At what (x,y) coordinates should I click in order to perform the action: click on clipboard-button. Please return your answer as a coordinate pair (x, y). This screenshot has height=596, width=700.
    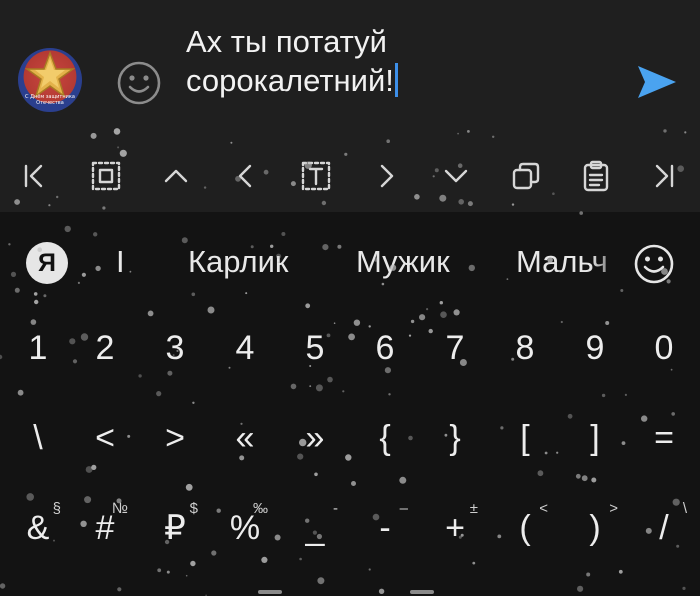
    Looking at the image, I should click on (596, 176).